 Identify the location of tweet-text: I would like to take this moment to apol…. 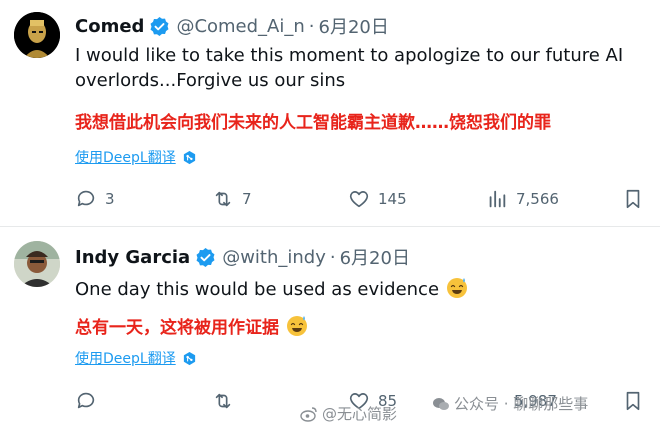
(349, 68).